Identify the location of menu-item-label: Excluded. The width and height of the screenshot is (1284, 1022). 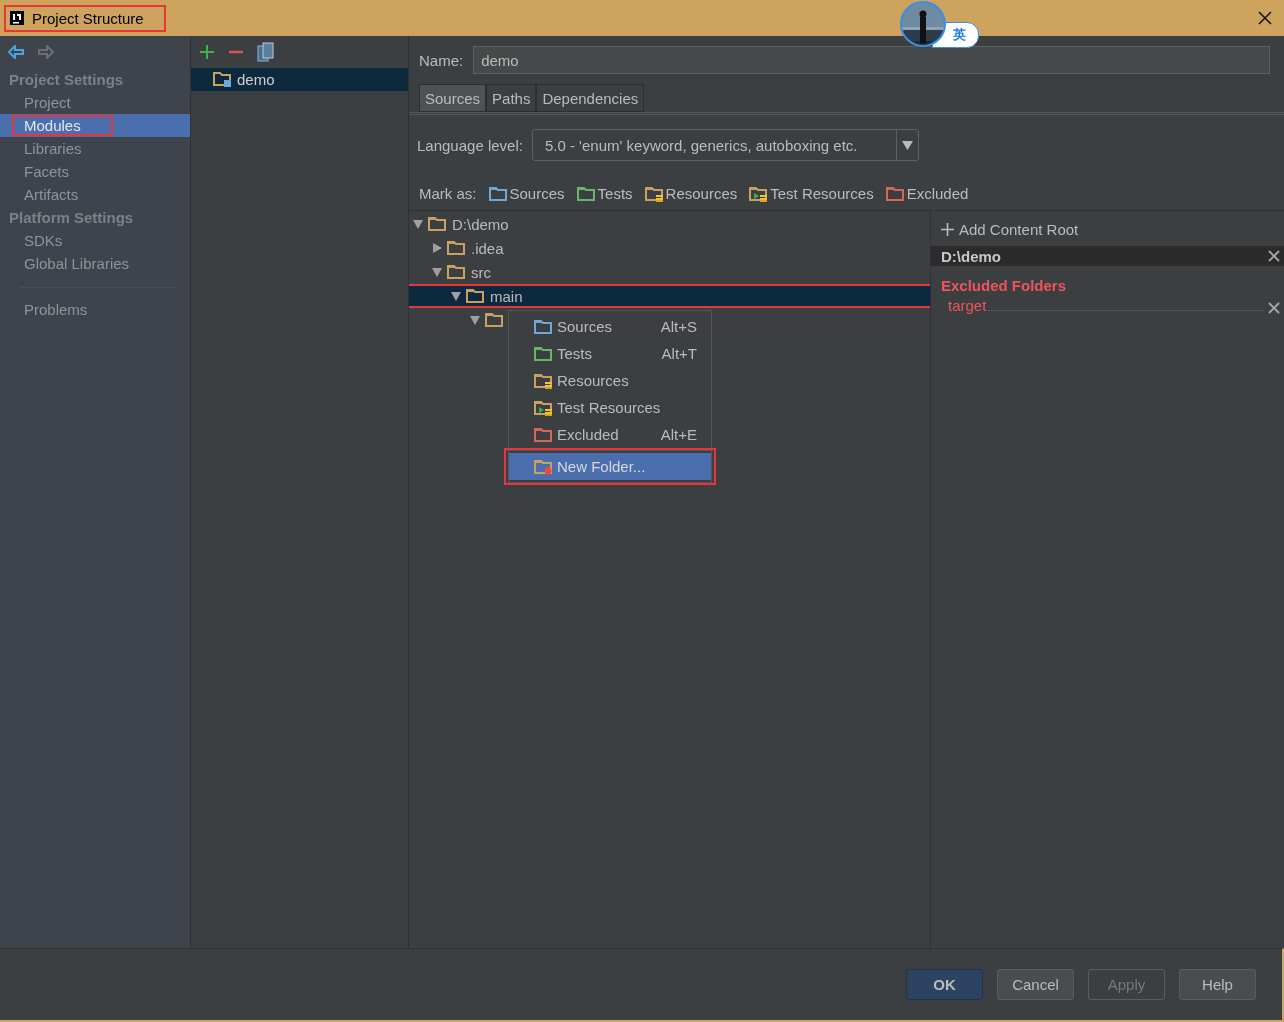
(588, 434).